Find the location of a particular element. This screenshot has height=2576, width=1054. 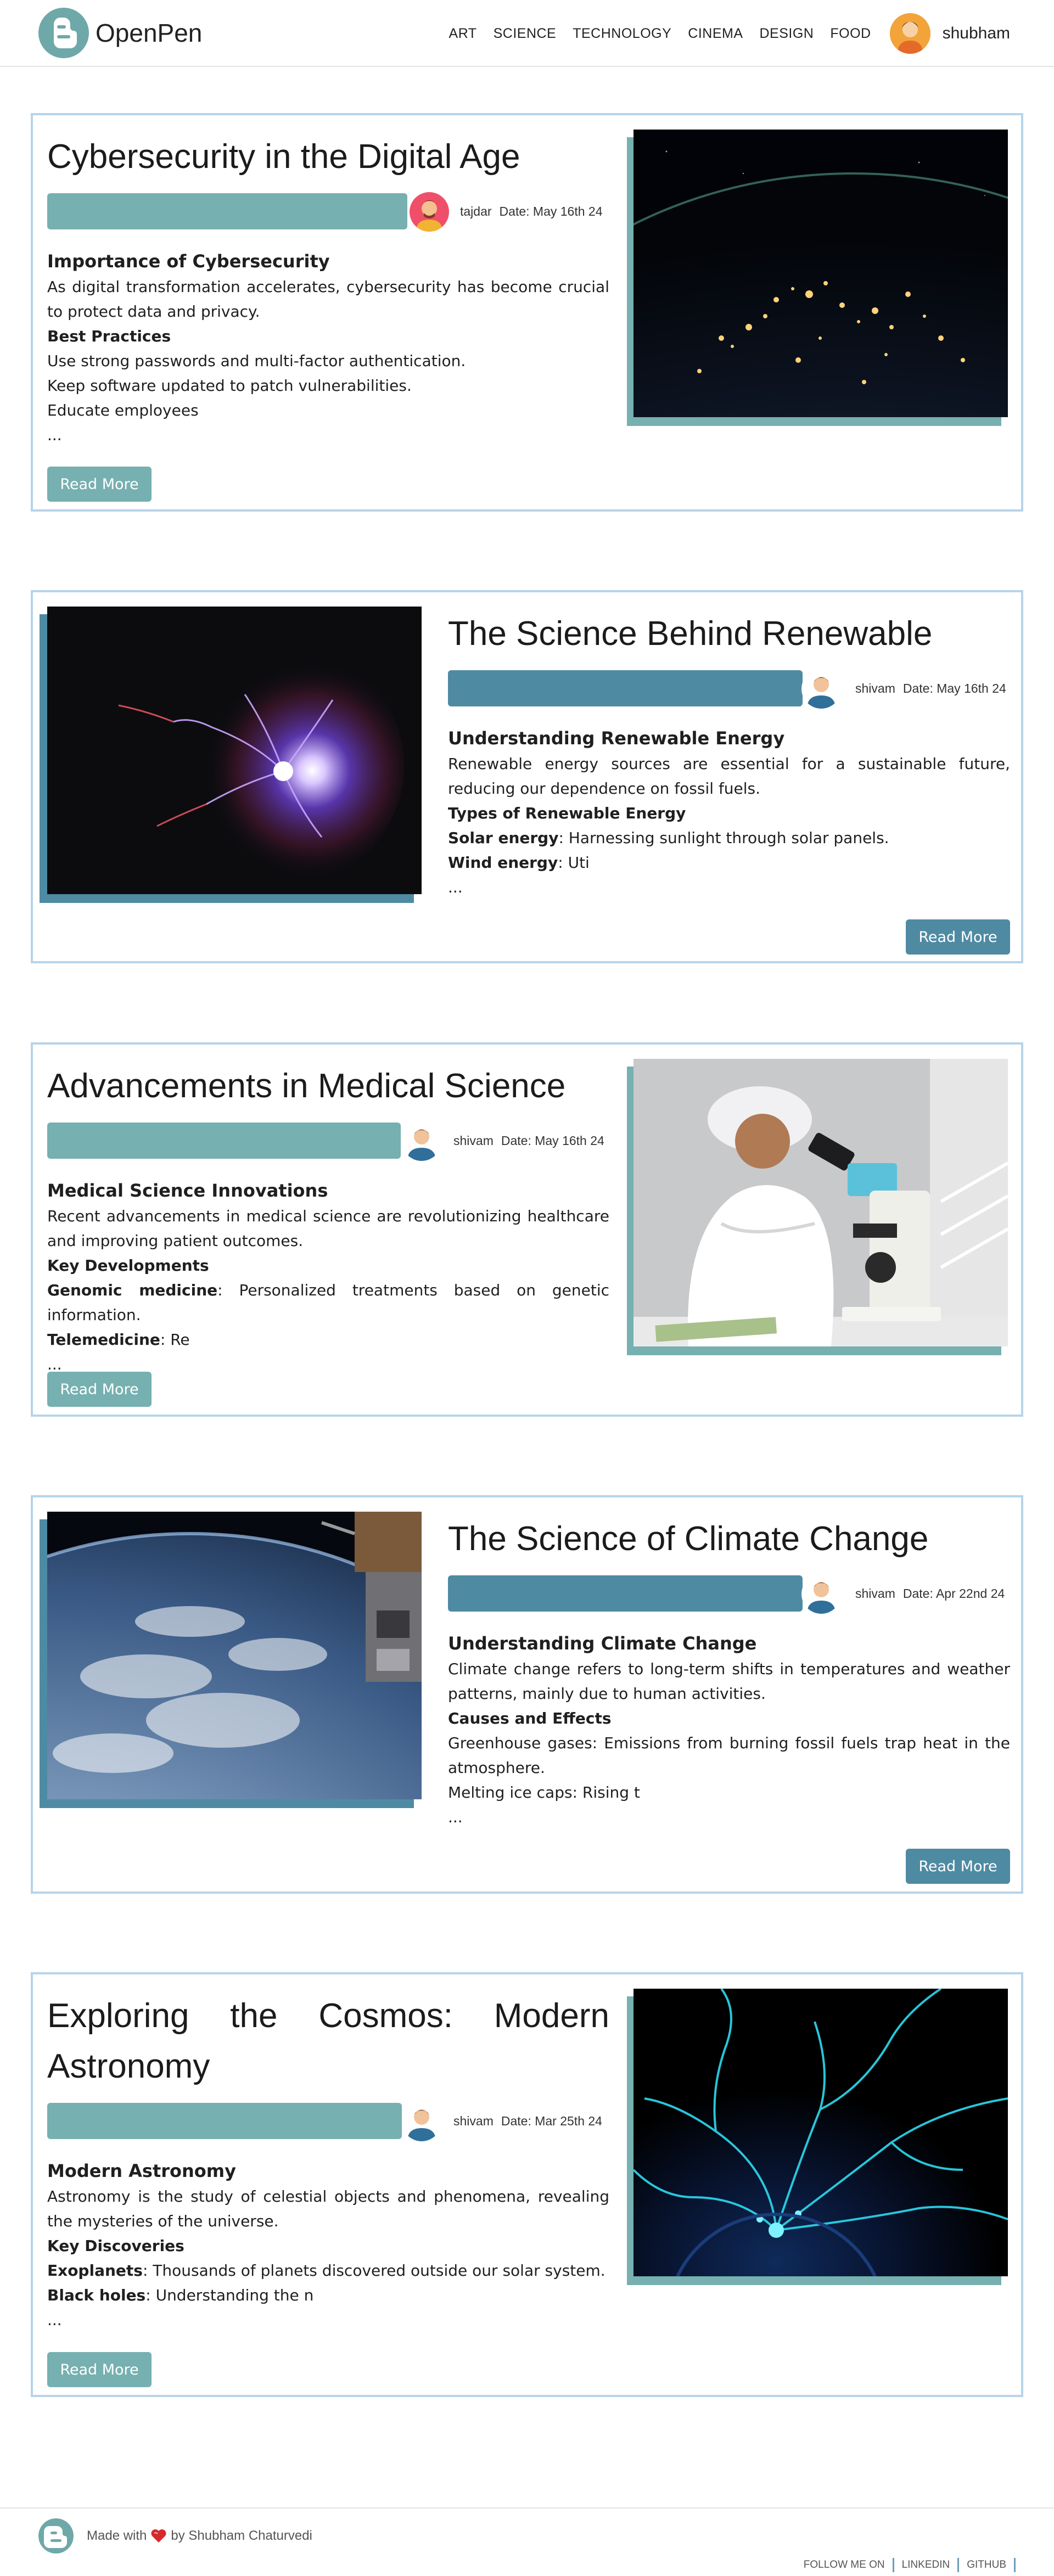

nav-link-cinema: CINEMA is located at coordinates (715, 34).